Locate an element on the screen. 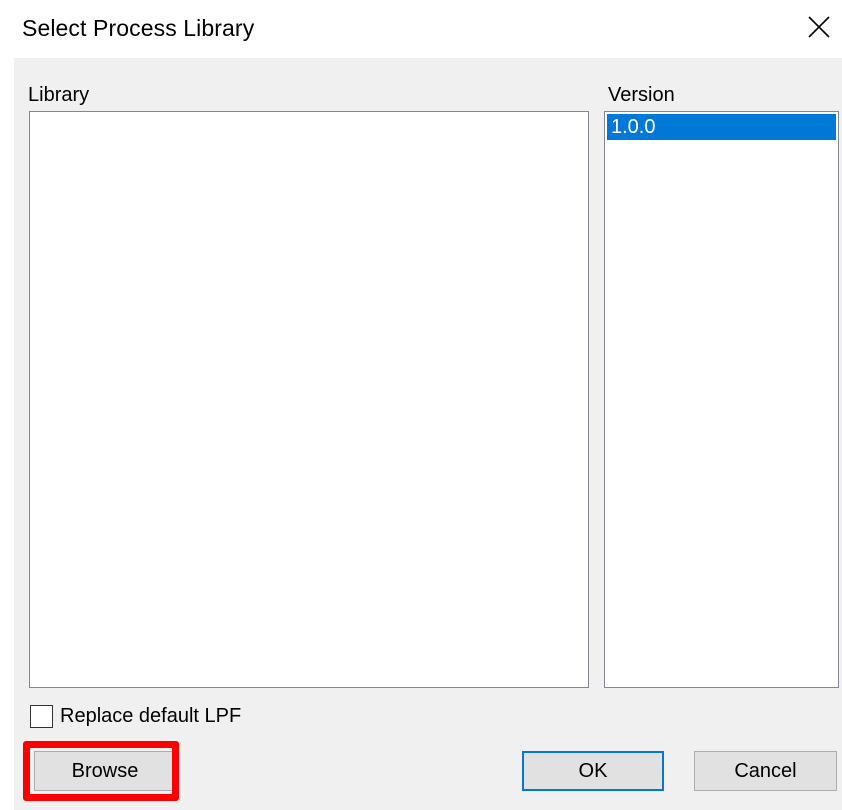 This screenshot has height=810, width=842. version-list-item: 1.0.0 is located at coordinates (721, 127).